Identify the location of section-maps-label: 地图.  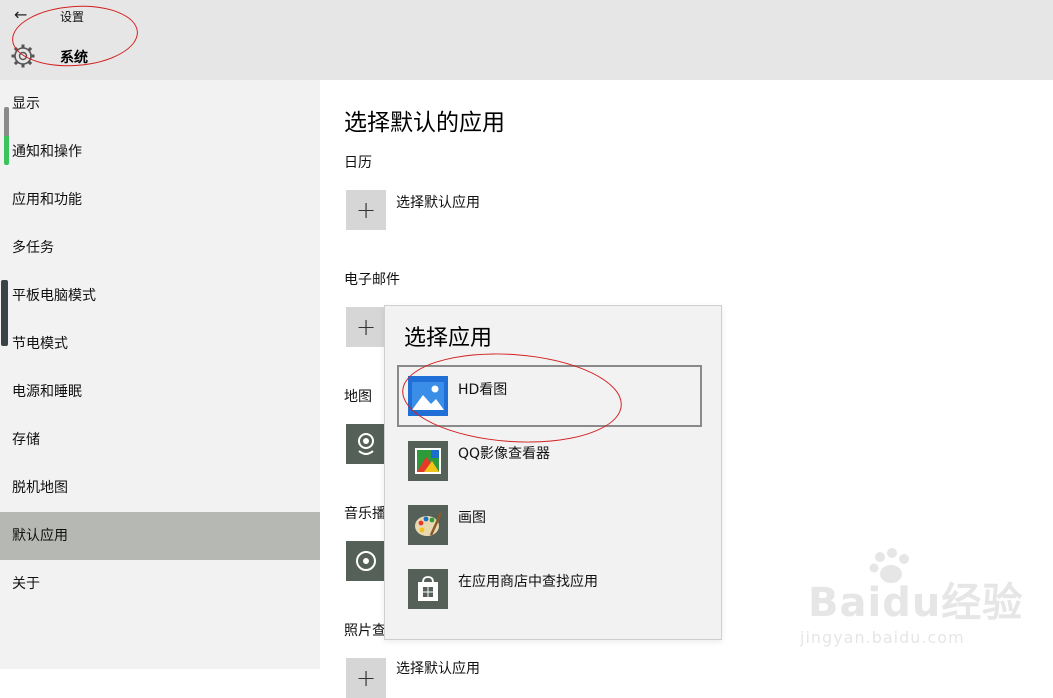
(358, 397).